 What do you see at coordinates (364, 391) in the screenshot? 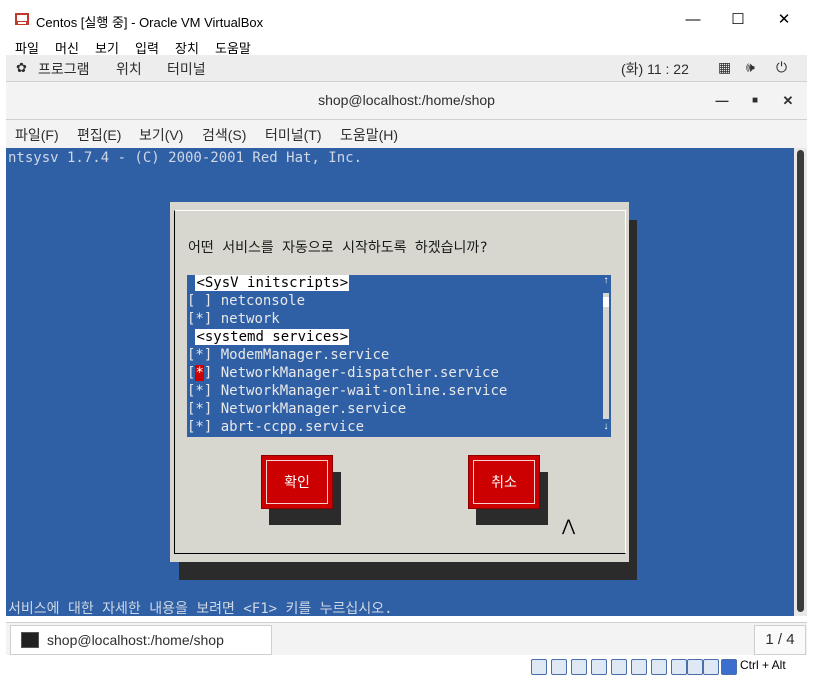
I see `service-name: NetworkManager-wait-online.service` at bounding box center [364, 391].